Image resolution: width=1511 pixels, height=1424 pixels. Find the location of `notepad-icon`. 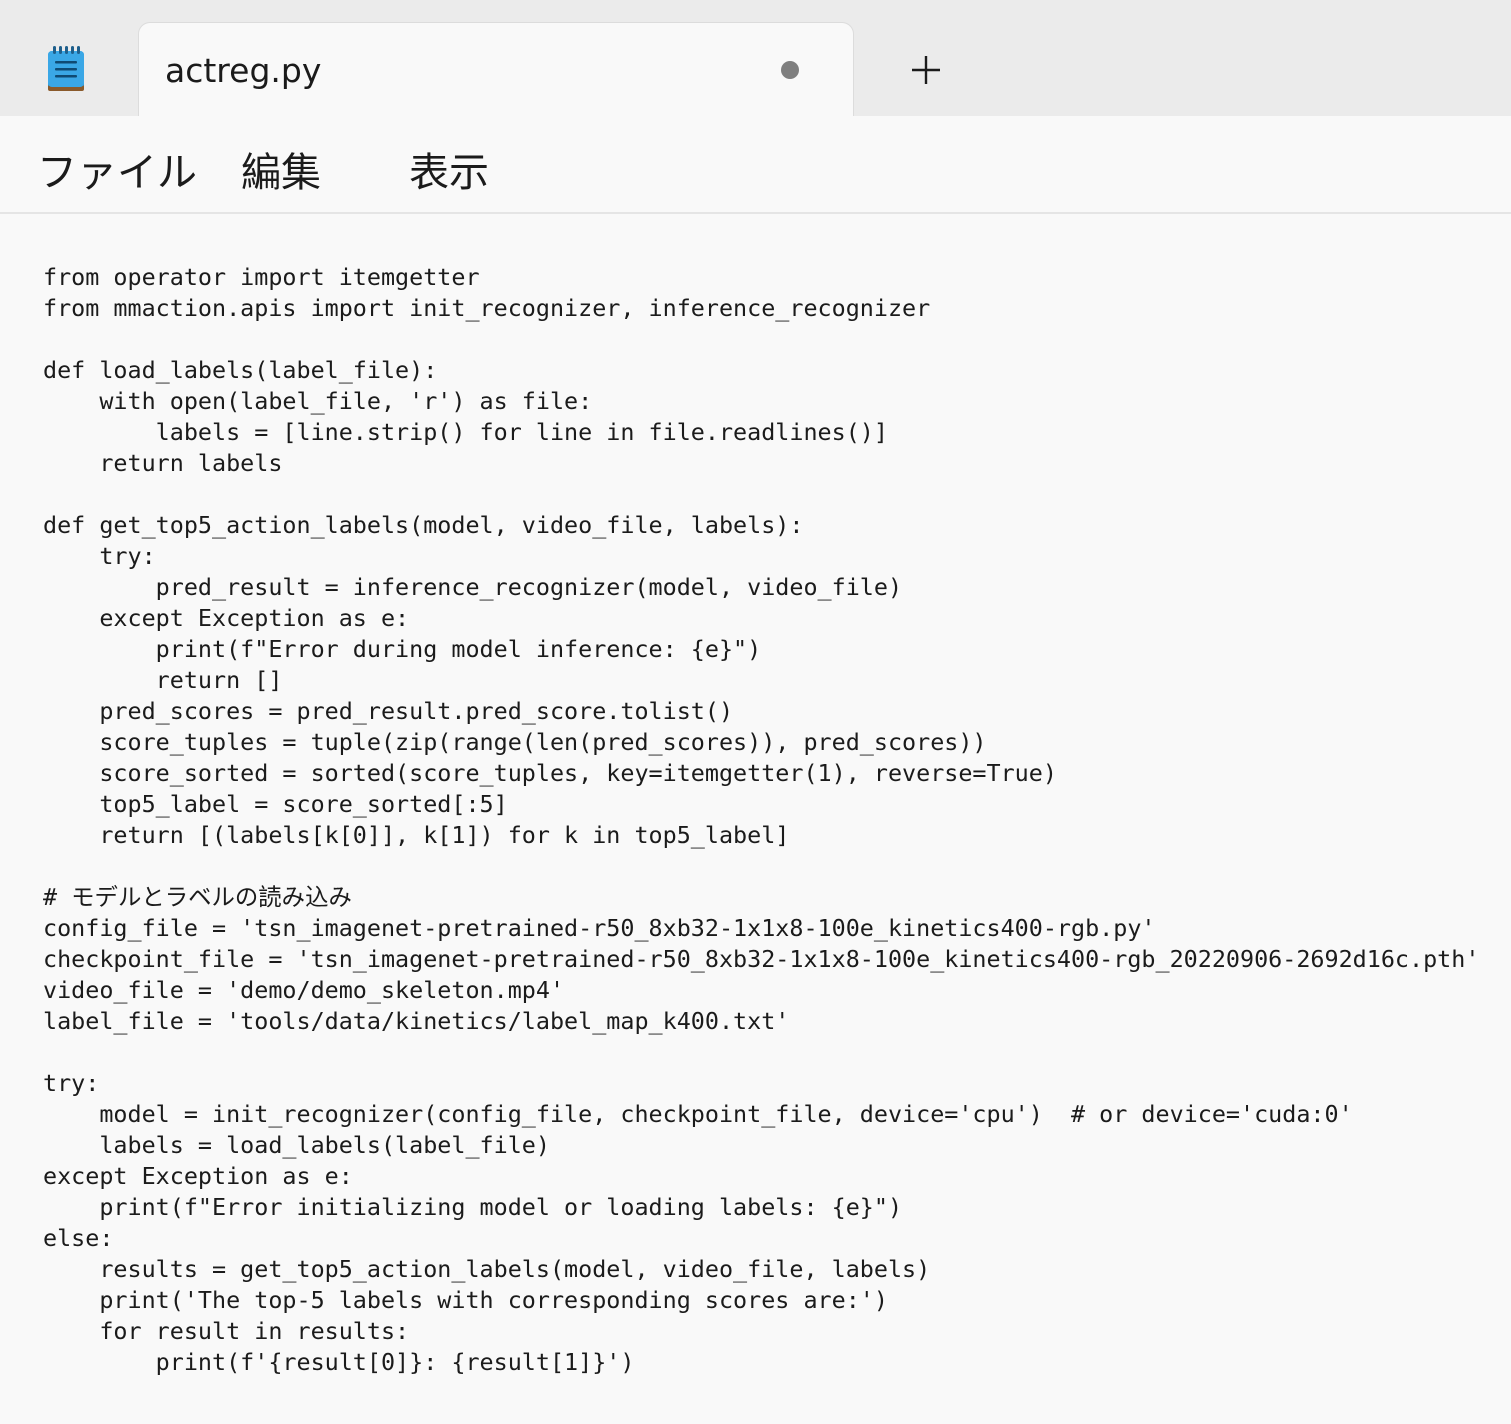

notepad-icon is located at coordinates (66, 69).